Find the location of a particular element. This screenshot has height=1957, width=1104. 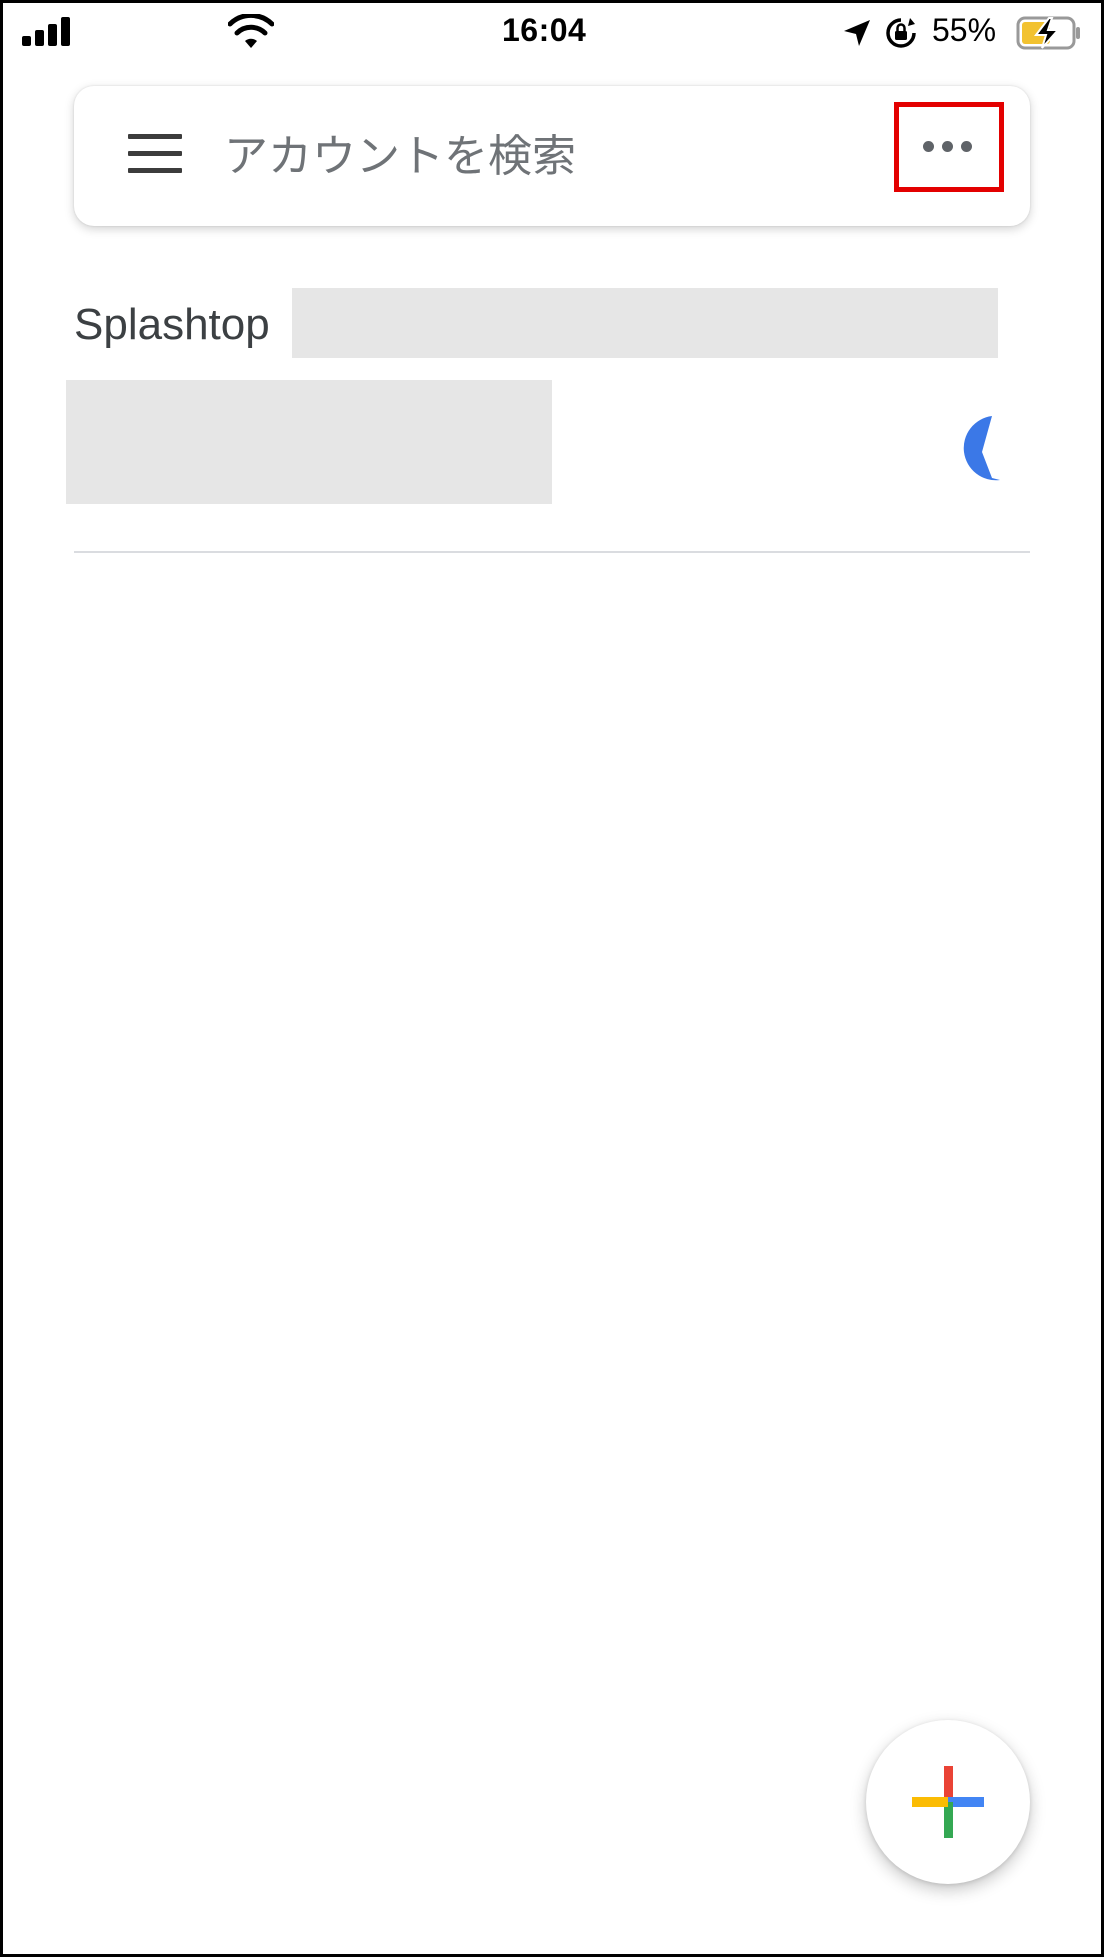

status-bar: 16:04 55% is located at coordinates (552, 35).